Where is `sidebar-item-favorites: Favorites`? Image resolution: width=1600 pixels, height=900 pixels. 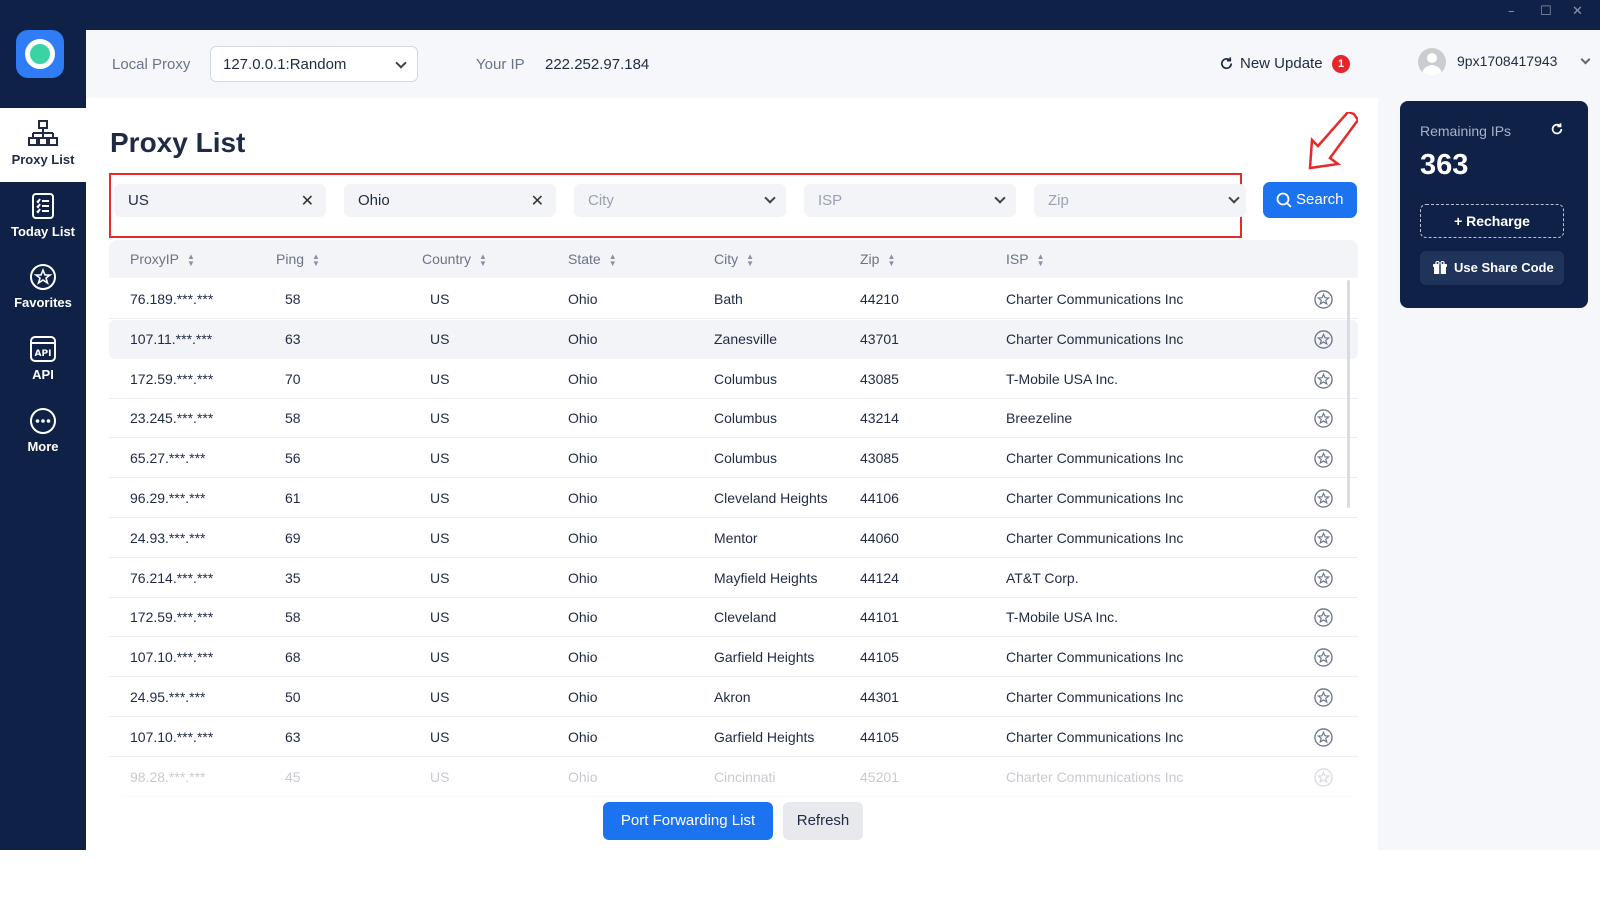
sidebar-item-favorites: Favorites is located at coordinates (43, 298).